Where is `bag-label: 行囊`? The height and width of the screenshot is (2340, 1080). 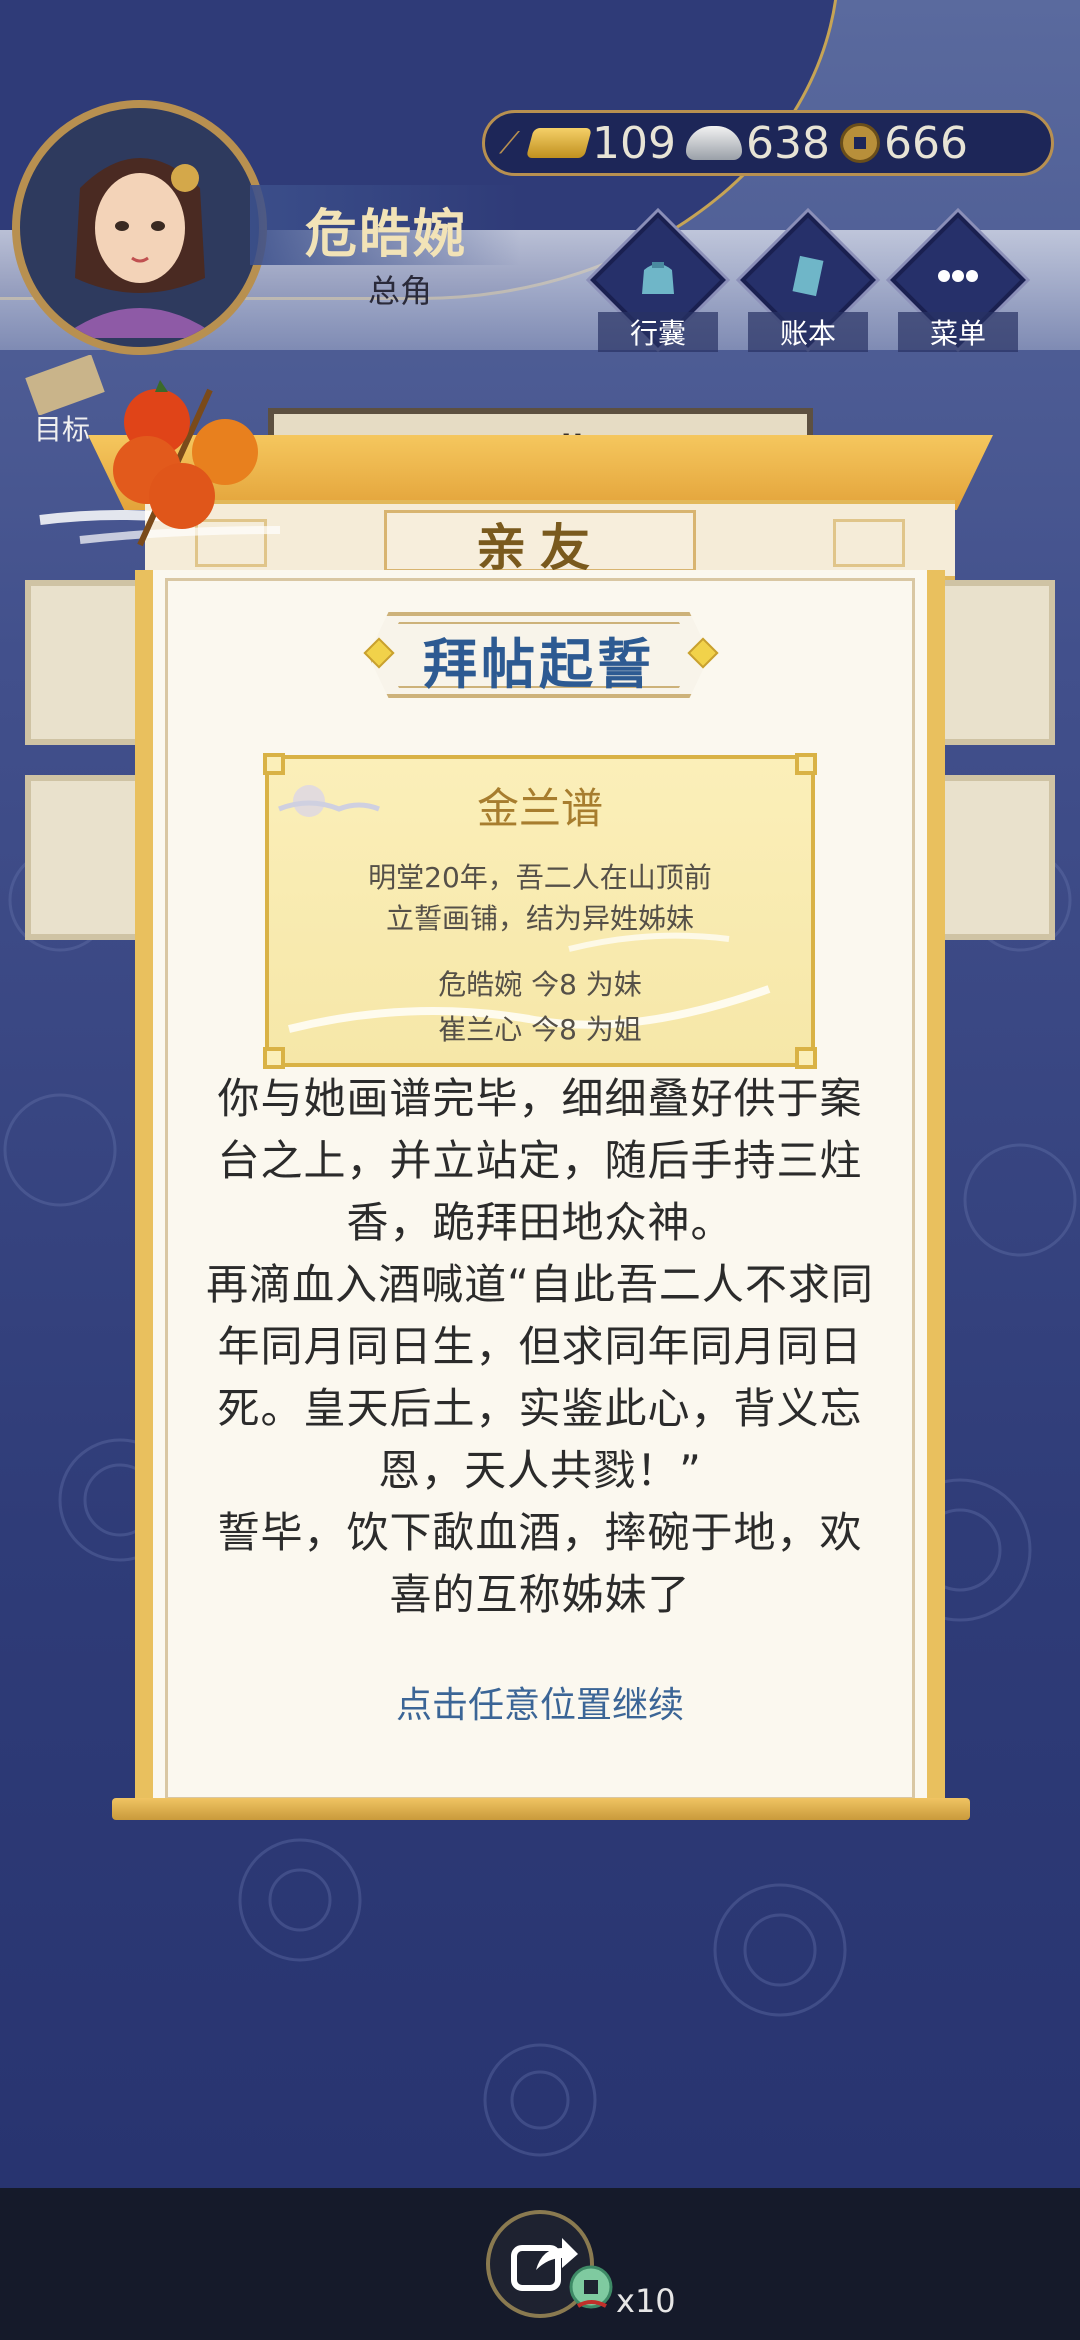 bag-label: 行囊 is located at coordinates (658, 332).